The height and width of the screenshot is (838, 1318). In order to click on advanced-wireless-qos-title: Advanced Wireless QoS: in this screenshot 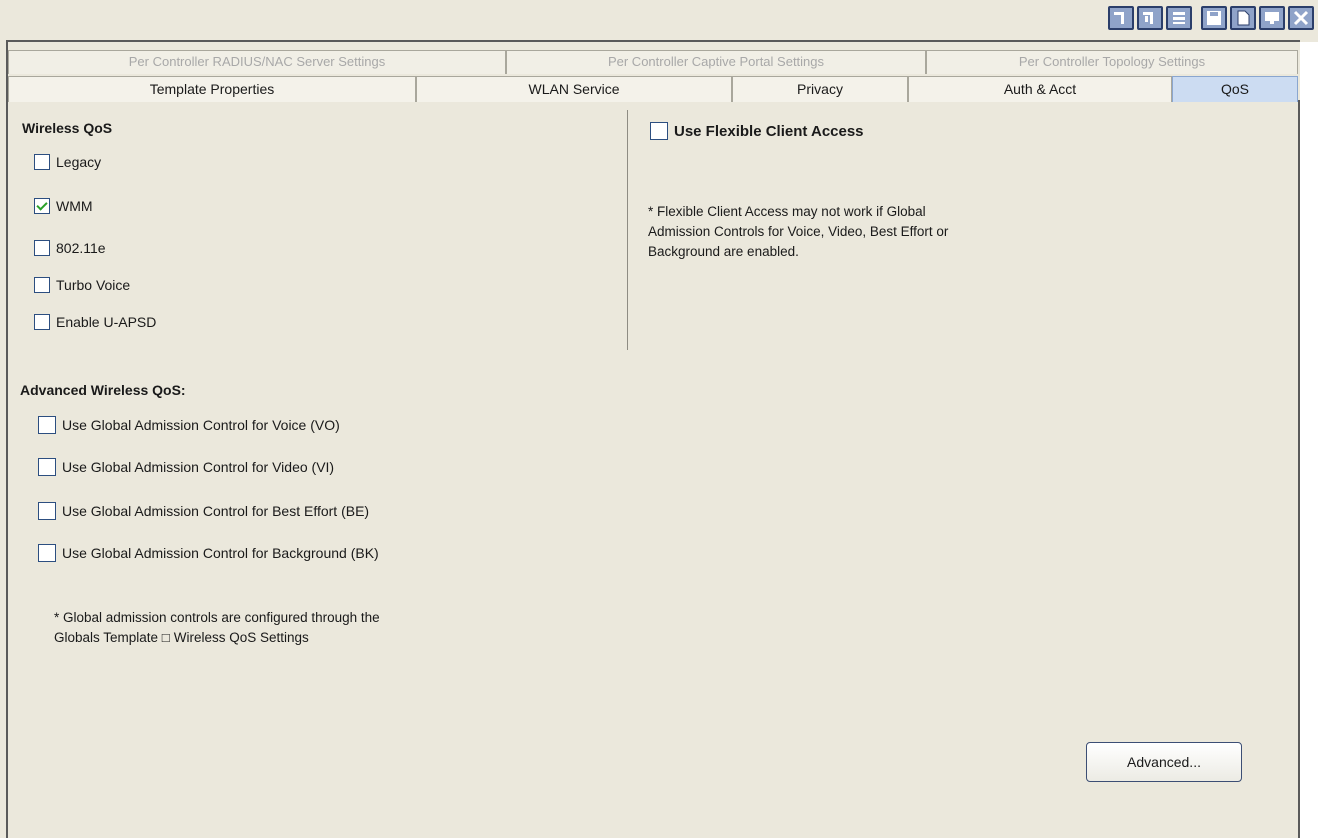, I will do `click(103, 390)`.